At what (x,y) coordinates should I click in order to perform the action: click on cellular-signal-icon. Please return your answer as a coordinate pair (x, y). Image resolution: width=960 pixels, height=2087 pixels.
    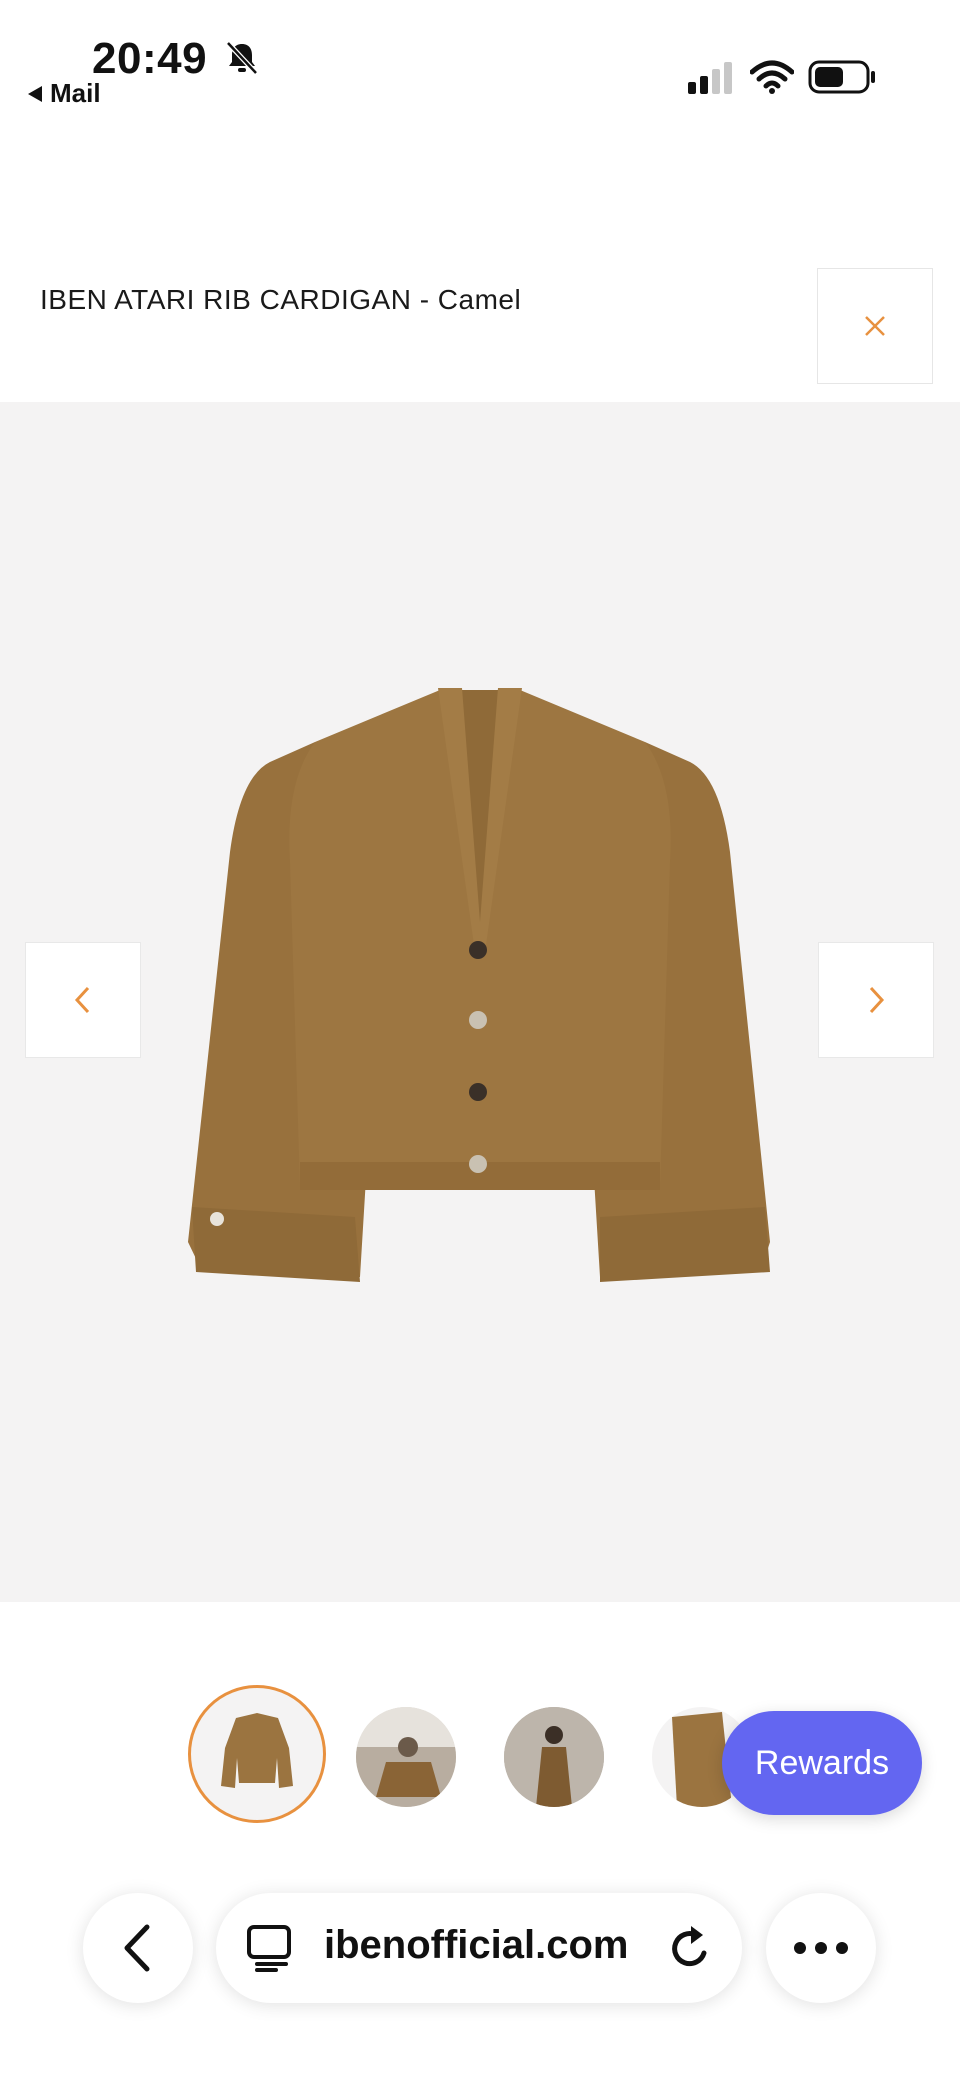
    Looking at the image, I should click on (710, 78).